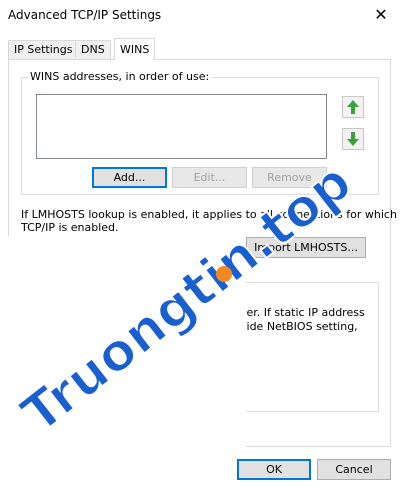 This screenshot has width=400, height=488. Describe the element at coordinates (302, 312) in the screenshot. I see `netbios-info-fragment-1: ver. If static IP address` at that location.